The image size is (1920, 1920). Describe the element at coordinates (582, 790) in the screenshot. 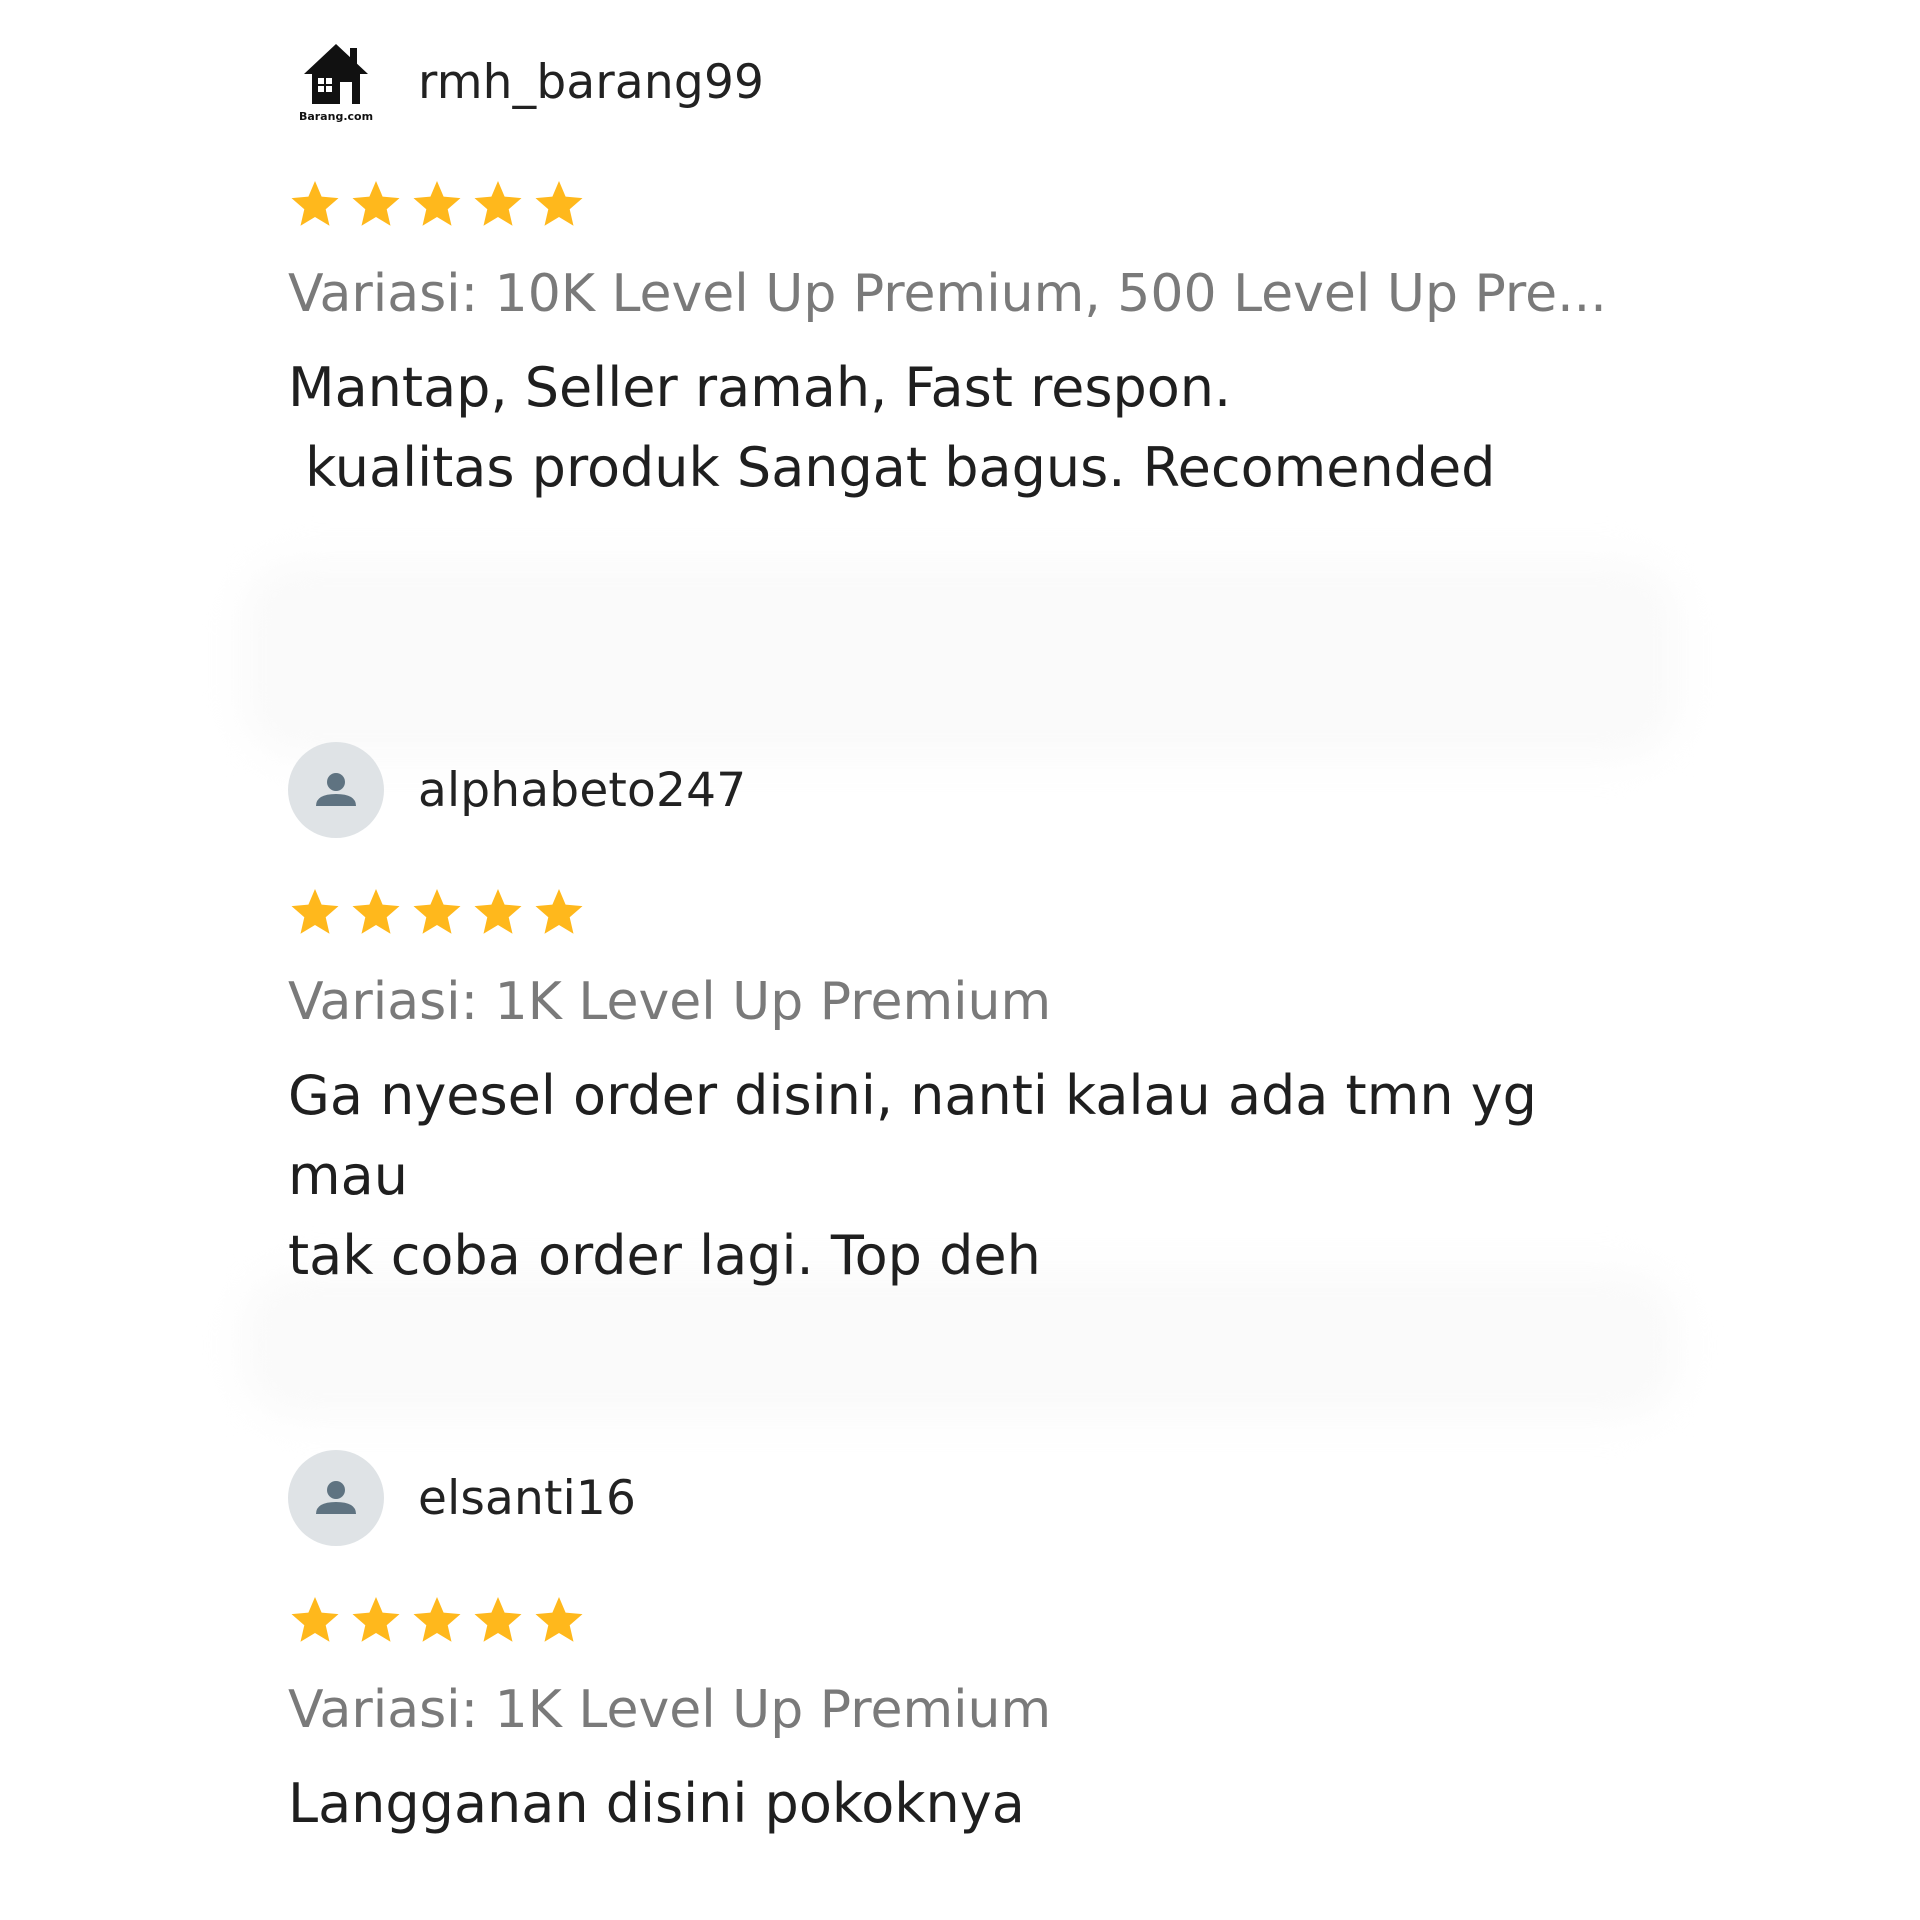

I see `username: alphabeto247` at that location.